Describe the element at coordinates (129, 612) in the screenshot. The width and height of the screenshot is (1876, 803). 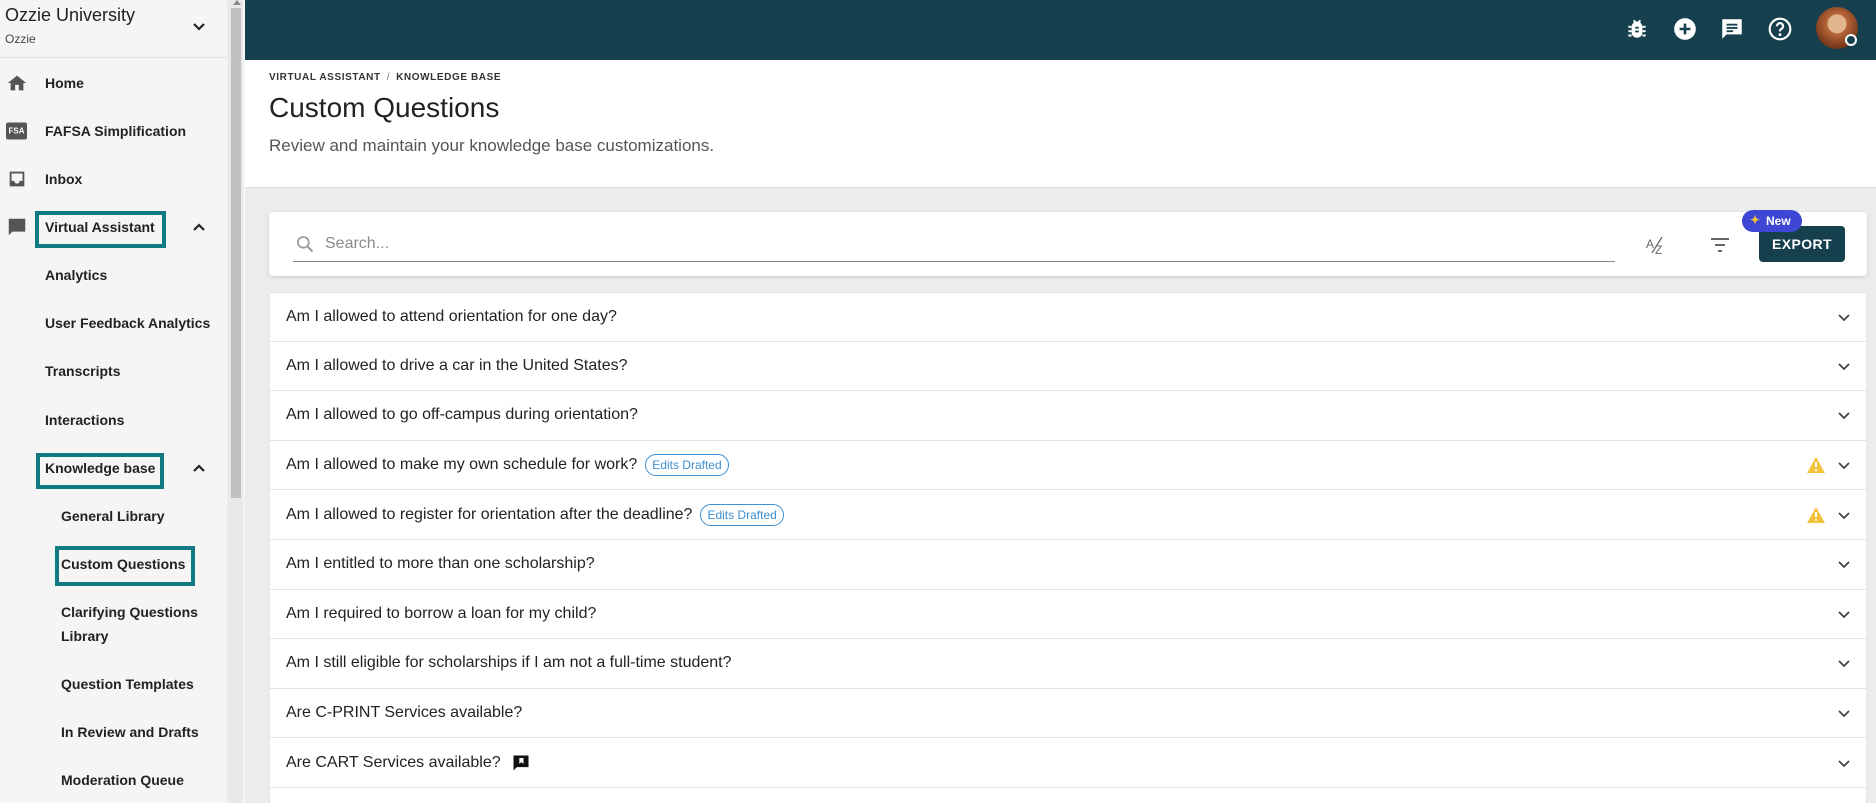
I see `sidebar-item-label: Clarifying Questions` at that location.